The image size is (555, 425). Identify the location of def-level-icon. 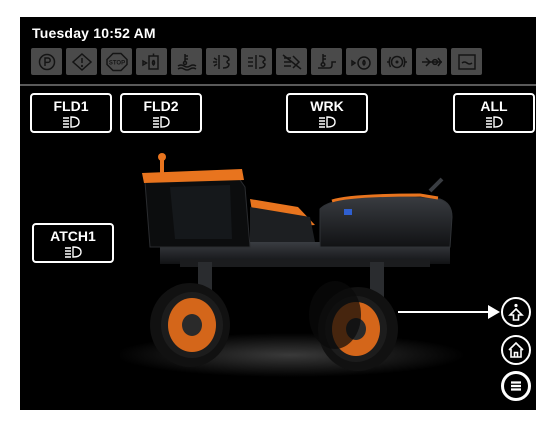
(466, 61).